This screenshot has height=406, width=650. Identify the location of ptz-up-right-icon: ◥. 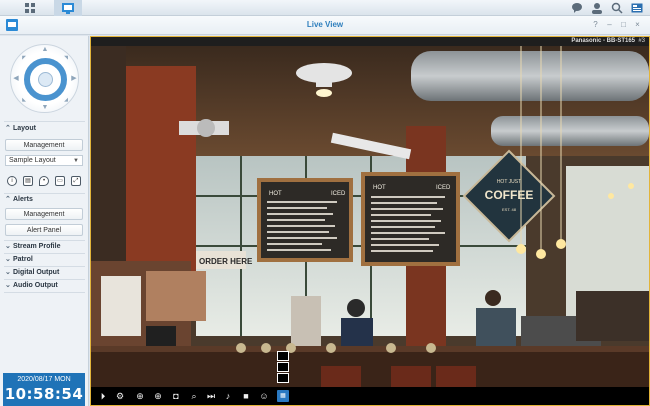
(66, 58).